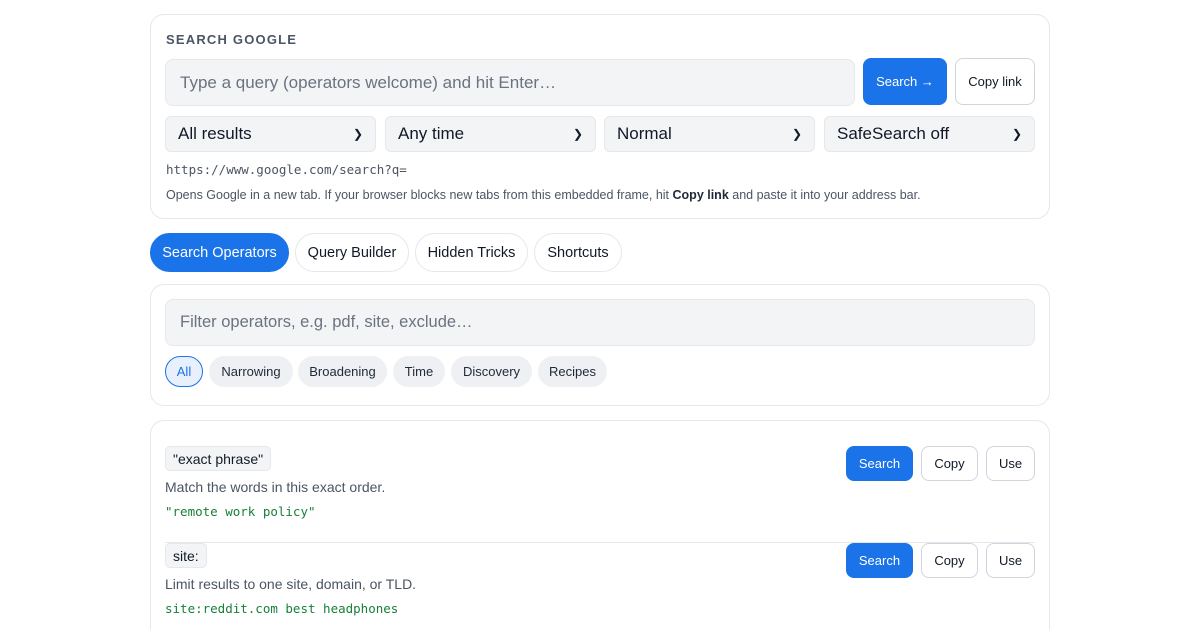 The height and width of the screenshot is (630, 1200). I want to click on chip-all: All, so click(184, 371).